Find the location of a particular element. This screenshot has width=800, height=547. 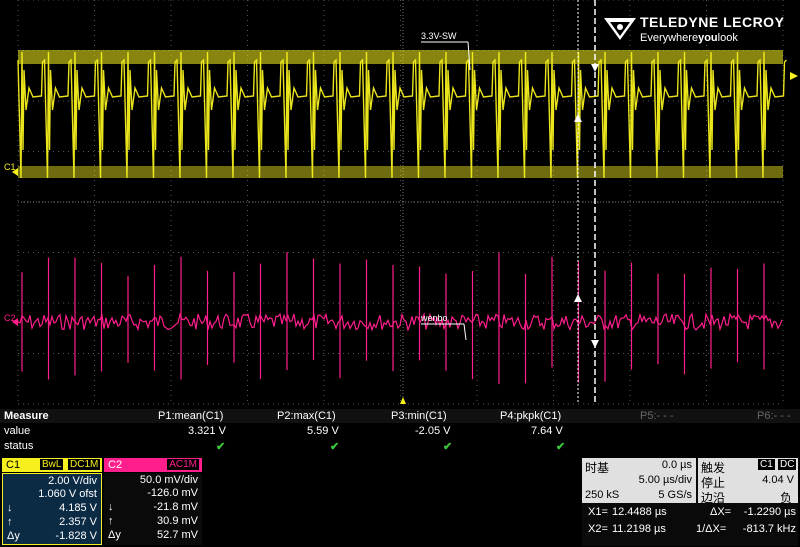

x1-value: 12.4488 µs is located at coordinates (639, 512).